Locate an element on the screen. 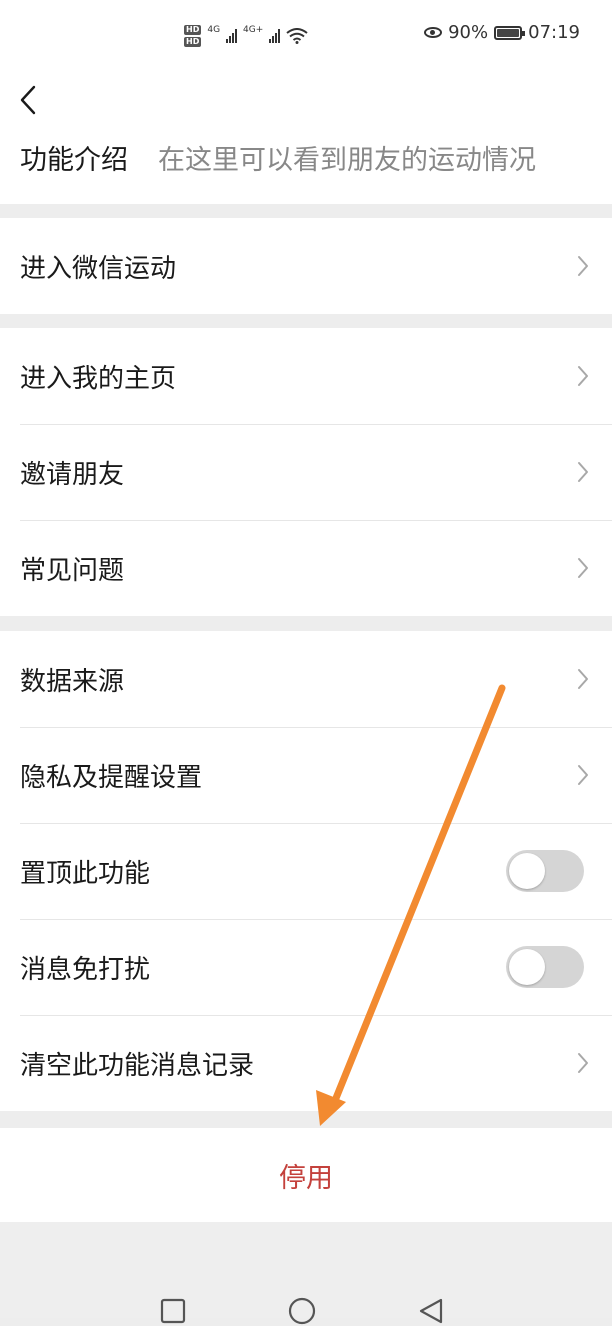  network-type-2: 4G+ is located at coordinates (253, 30).